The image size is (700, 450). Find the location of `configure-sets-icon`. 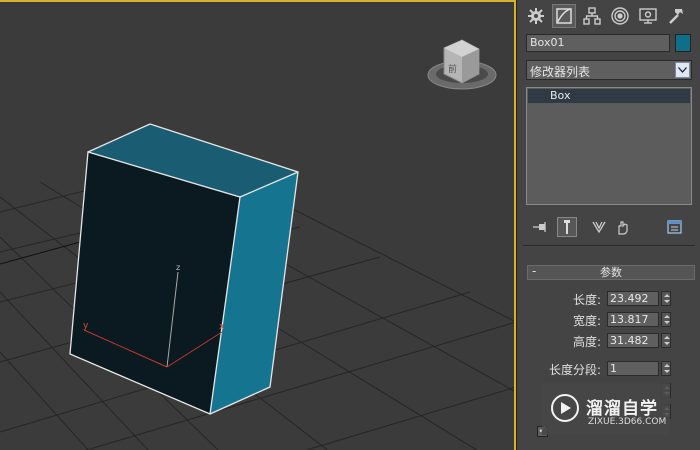

configure-sets-icon is located at coordinates (675, 227).